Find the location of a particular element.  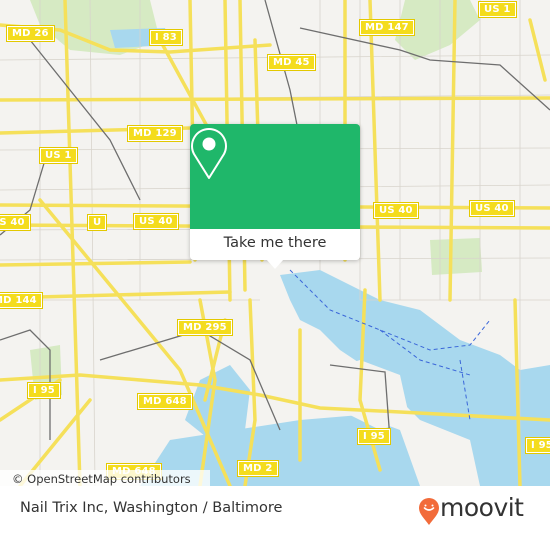

road-shield-us-40-partial: U is located at coordinates (97, 222).